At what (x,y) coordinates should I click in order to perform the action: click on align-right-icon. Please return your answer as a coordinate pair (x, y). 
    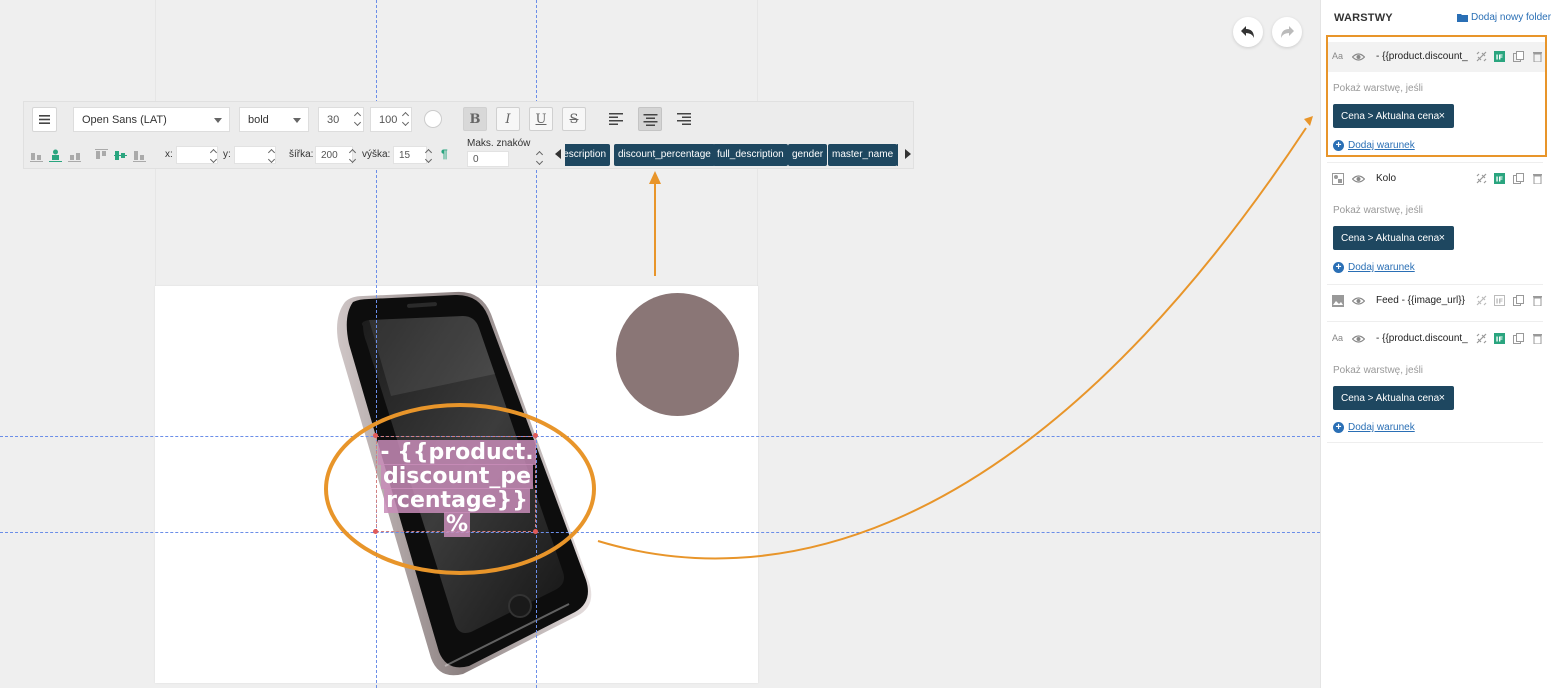
    Looking at the image, I should click on (683, 119).